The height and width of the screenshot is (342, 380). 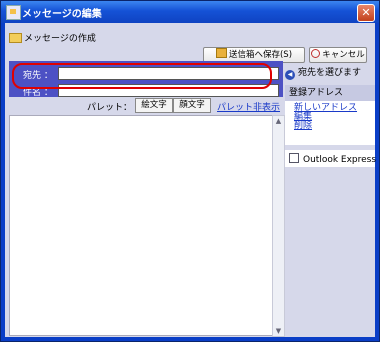 I want to click on outlook-express-toggle: Outlook Express, so click(x=331, y=157).